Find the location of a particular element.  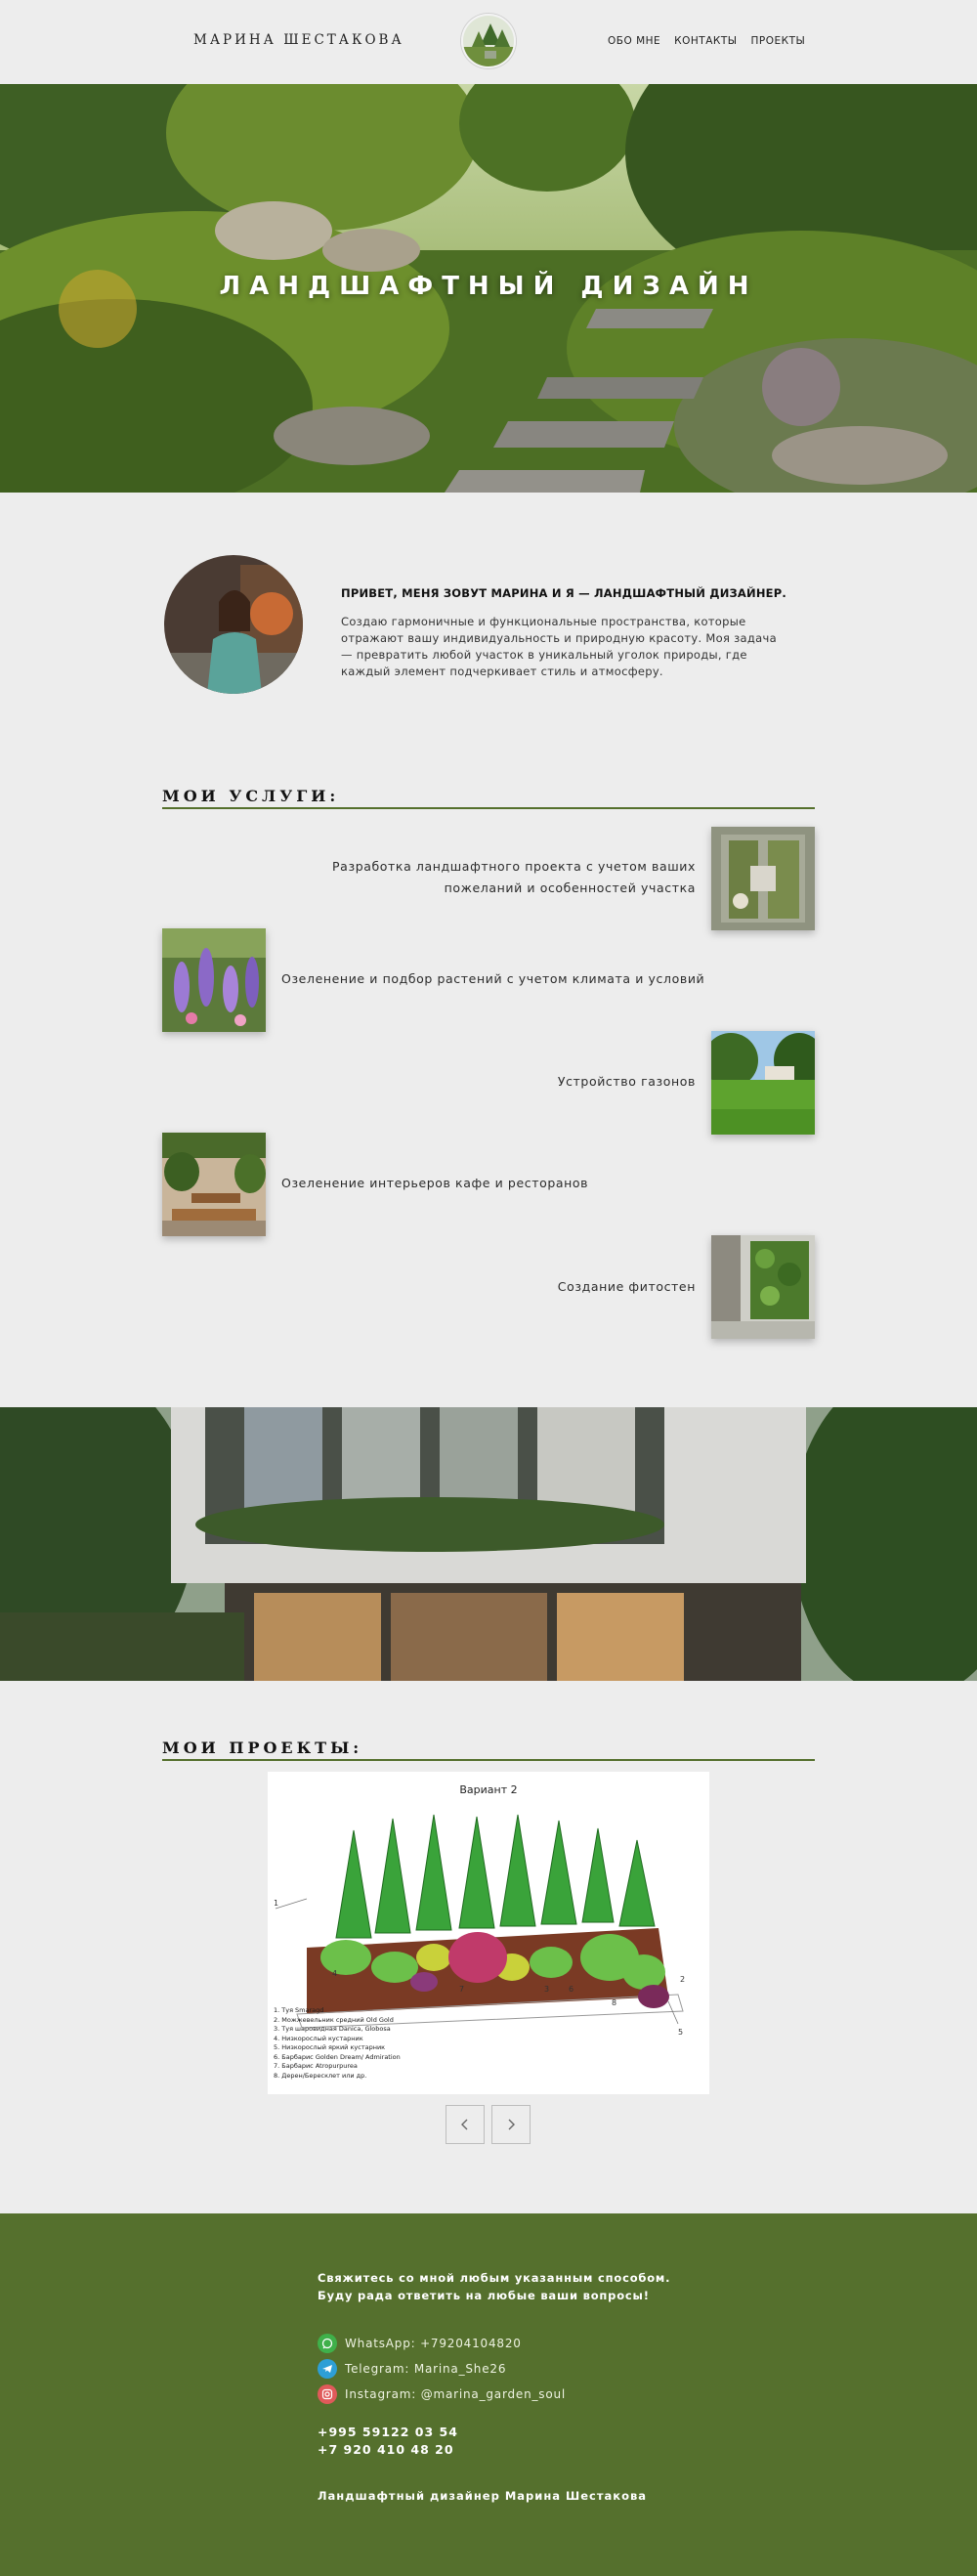

telegram-icon is located at coordinates (327, 2369).